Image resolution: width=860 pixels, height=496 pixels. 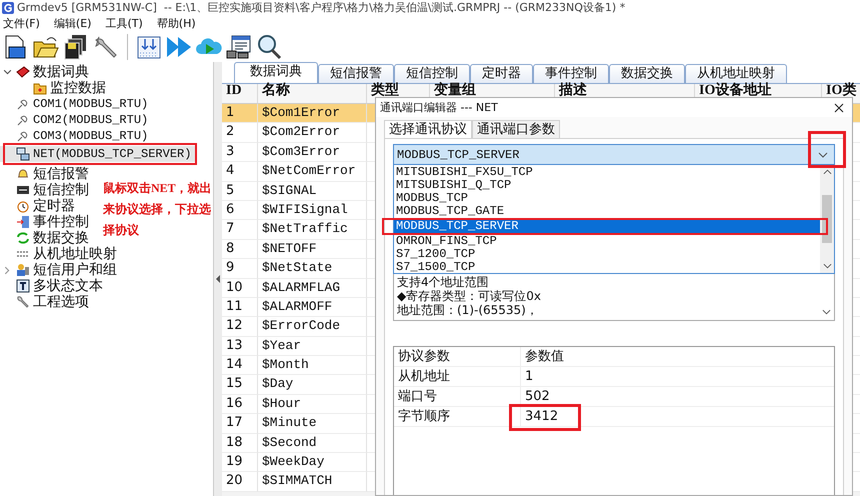 What do you see at coordinates (647, 73) in the screenshot?
I see `tab: 数据交换` at bounding box center [647, 73].